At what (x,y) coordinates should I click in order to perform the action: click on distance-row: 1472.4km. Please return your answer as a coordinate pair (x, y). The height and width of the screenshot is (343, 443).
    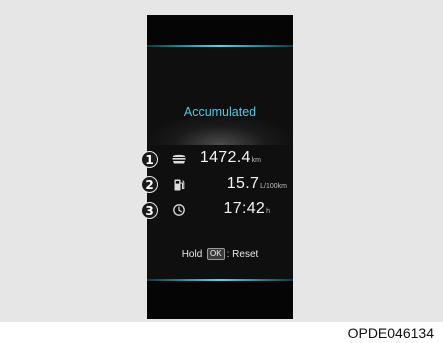
    Looking at the image, I should click on (220, 159).